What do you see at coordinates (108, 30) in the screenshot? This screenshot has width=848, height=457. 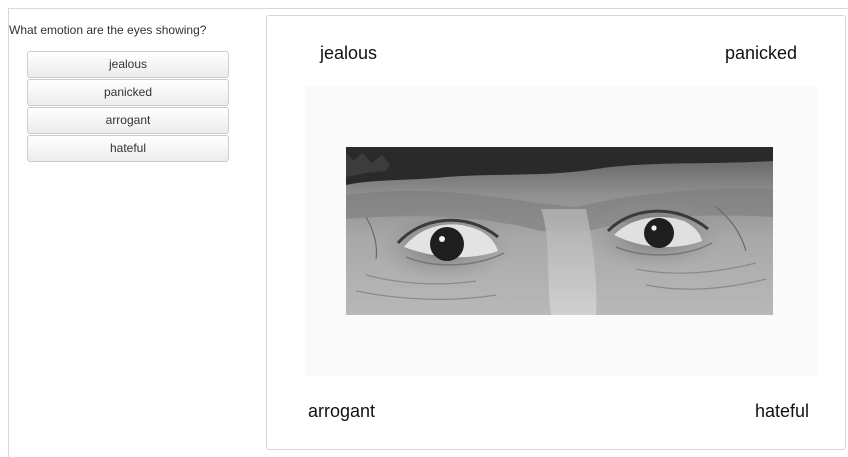 I see `question-text: What emotion are the eyes showing?` at bounding box center [108, 30].